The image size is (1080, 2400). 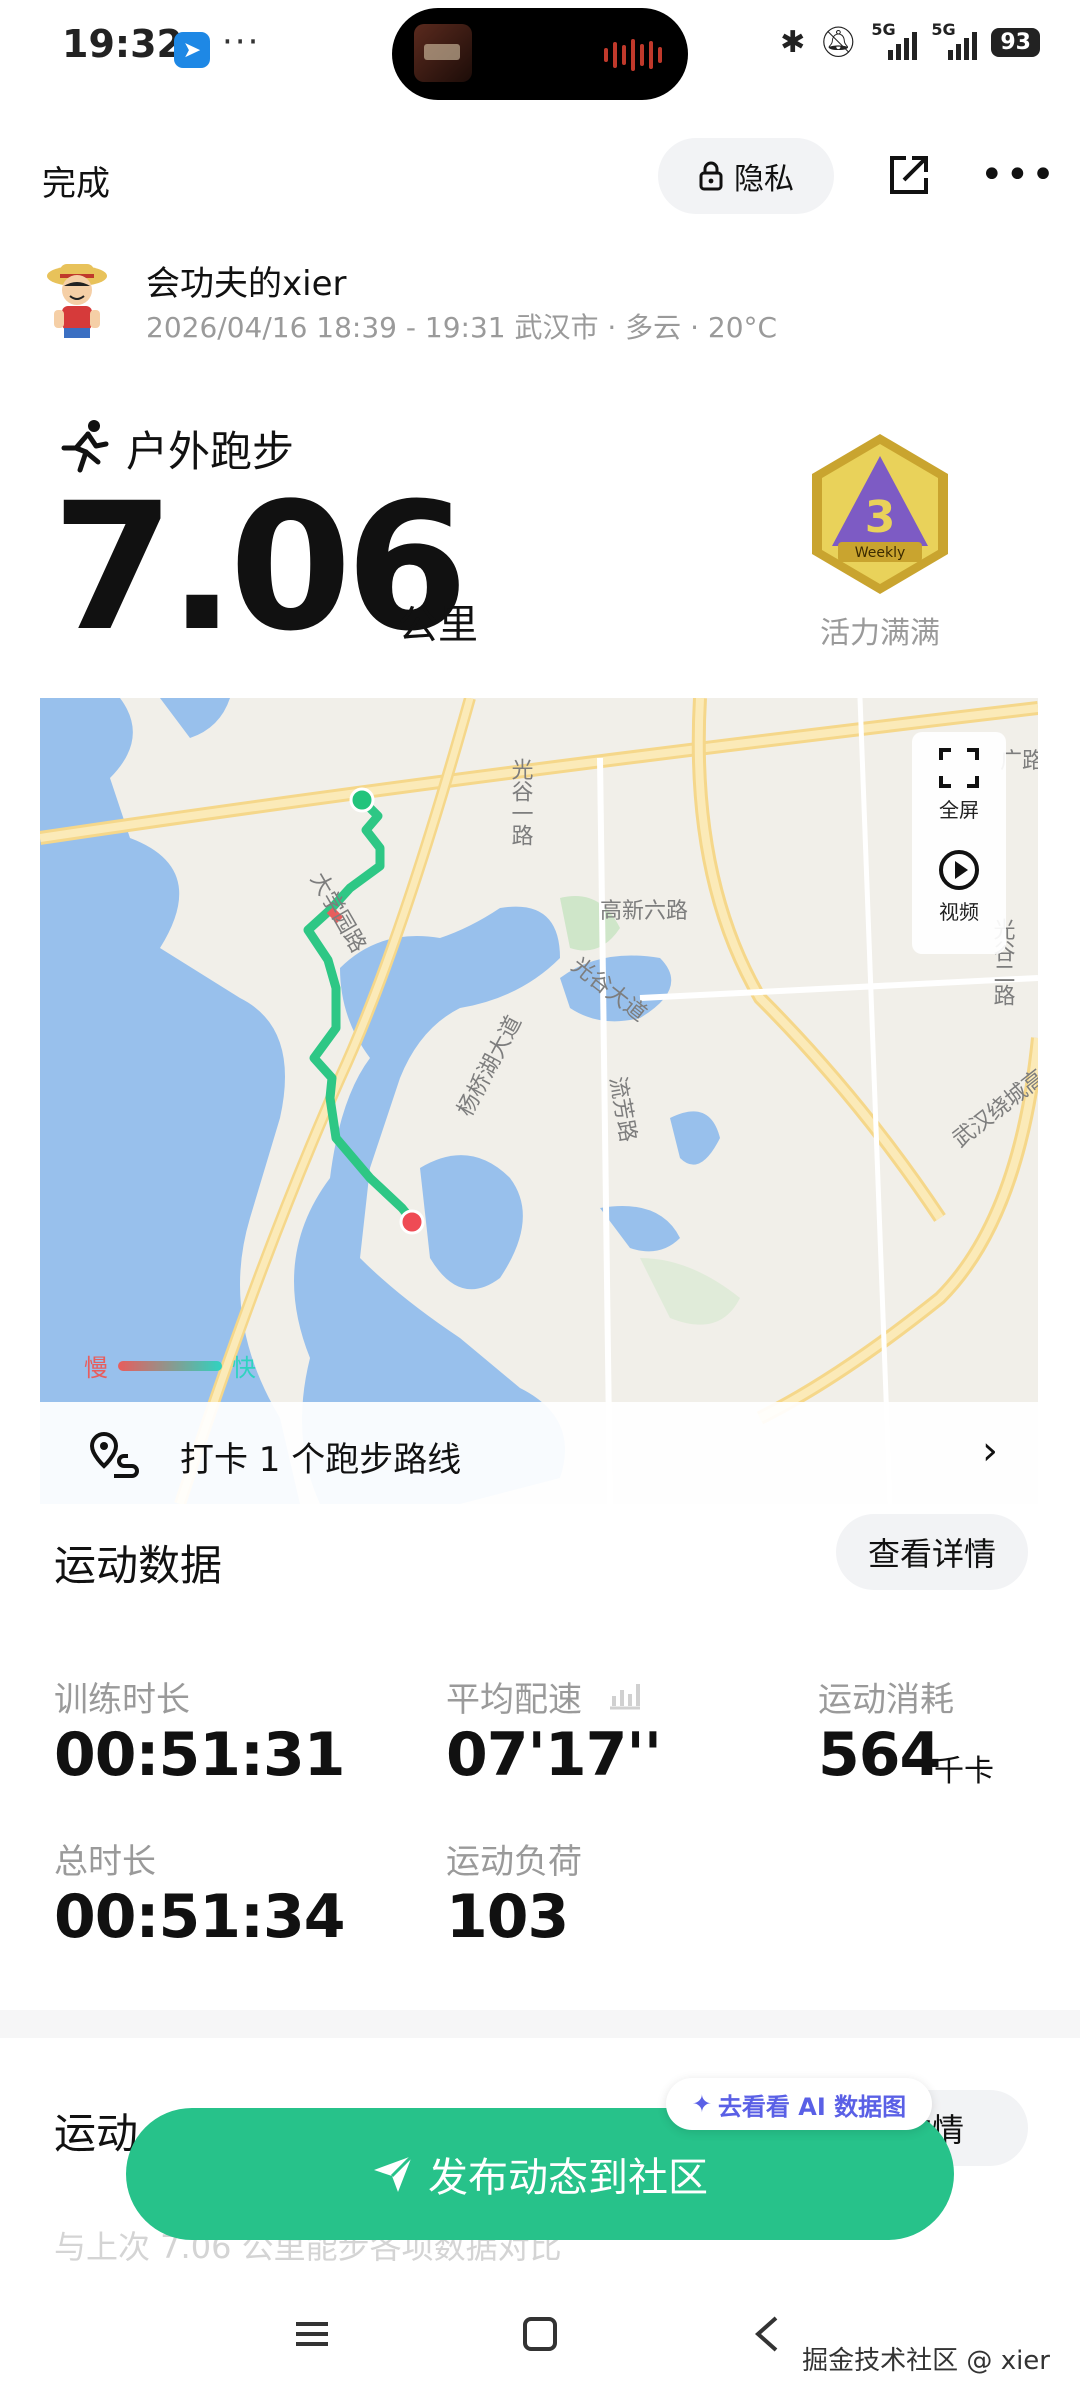 What do you see at coordinates (880, 633) in the screenshot?
I see `badge-label: 活力满满` at bounding box center [880, 633].